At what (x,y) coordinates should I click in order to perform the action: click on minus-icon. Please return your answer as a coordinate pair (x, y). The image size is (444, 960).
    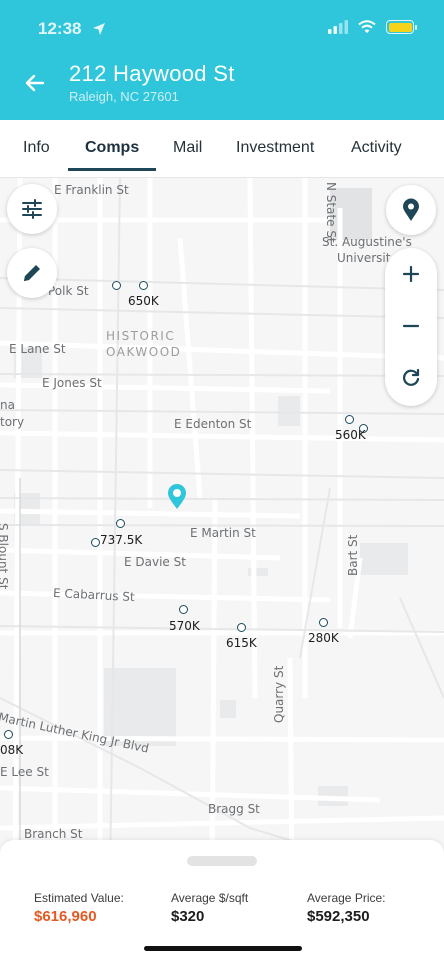
    Looking at the image, I should click on (411, 326).